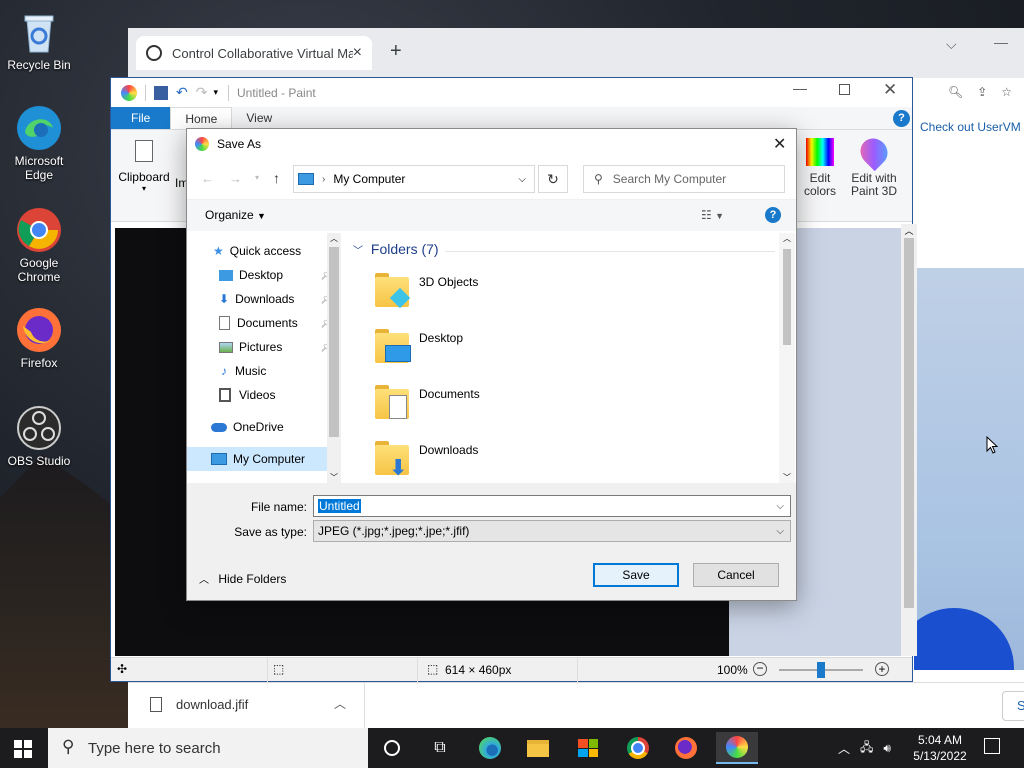 Image resolution: width=1024 pixels, height=768 pixels. What do you see at coordinates (553, 179) in the screenshot?
I see `refresh-button: ↻` at bounding box center [553, 179].